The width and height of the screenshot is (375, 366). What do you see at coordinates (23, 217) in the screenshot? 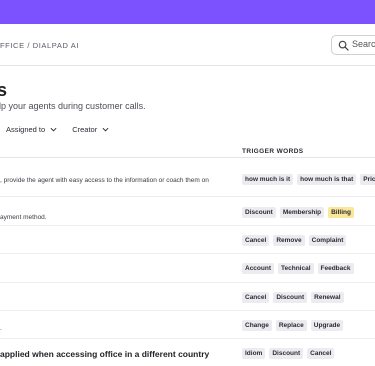
I see `row-description: ayment method.` at bounding box center [23, 217].